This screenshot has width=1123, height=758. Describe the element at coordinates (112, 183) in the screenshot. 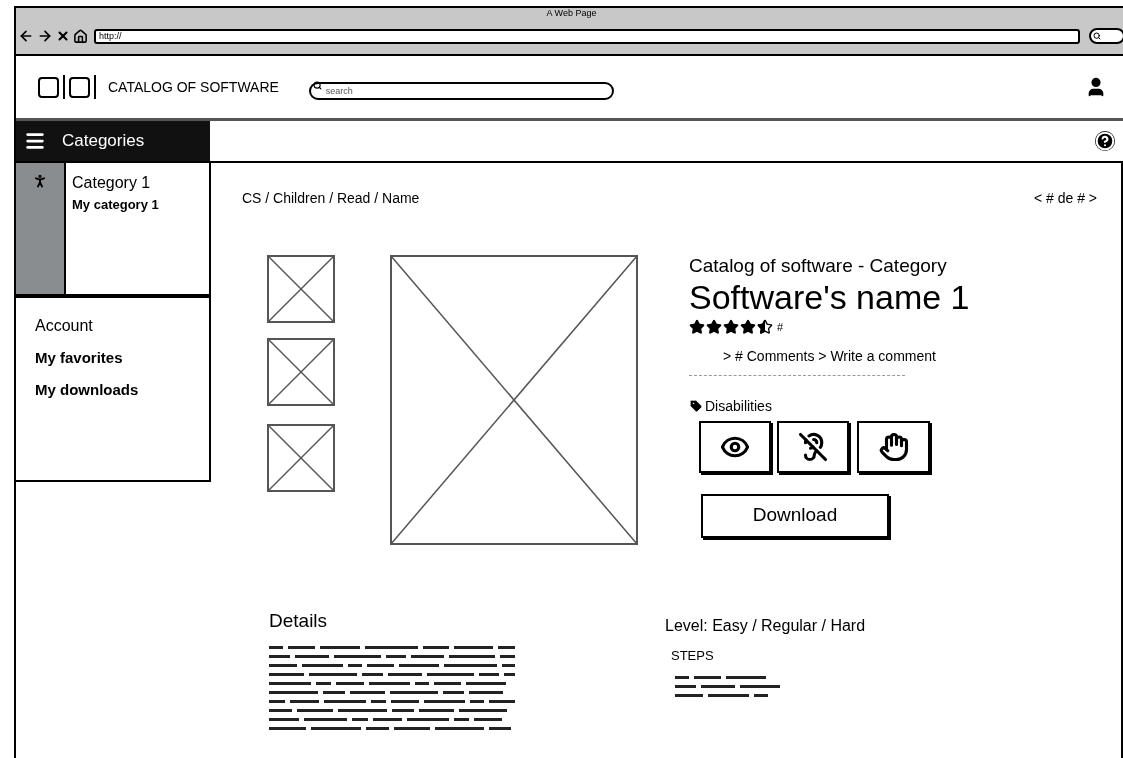

I see `category-title: Category 1` at that location.